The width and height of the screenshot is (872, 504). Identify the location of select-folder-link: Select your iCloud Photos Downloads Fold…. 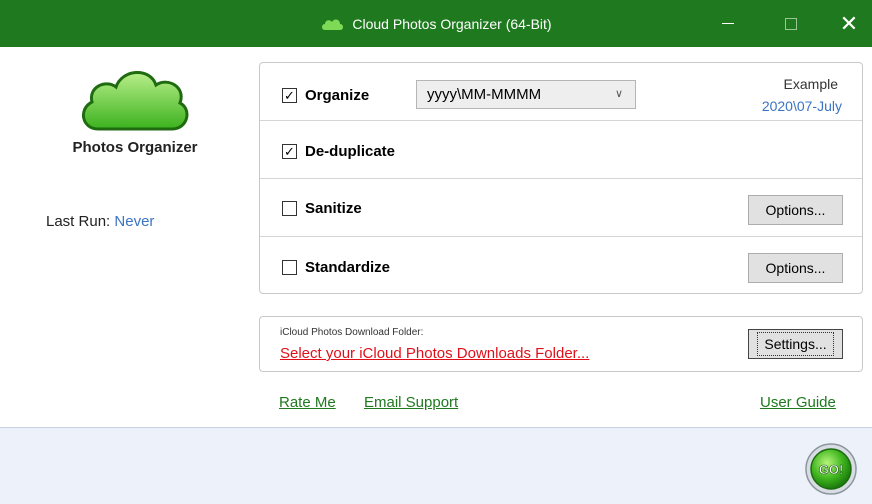
(434, 353).